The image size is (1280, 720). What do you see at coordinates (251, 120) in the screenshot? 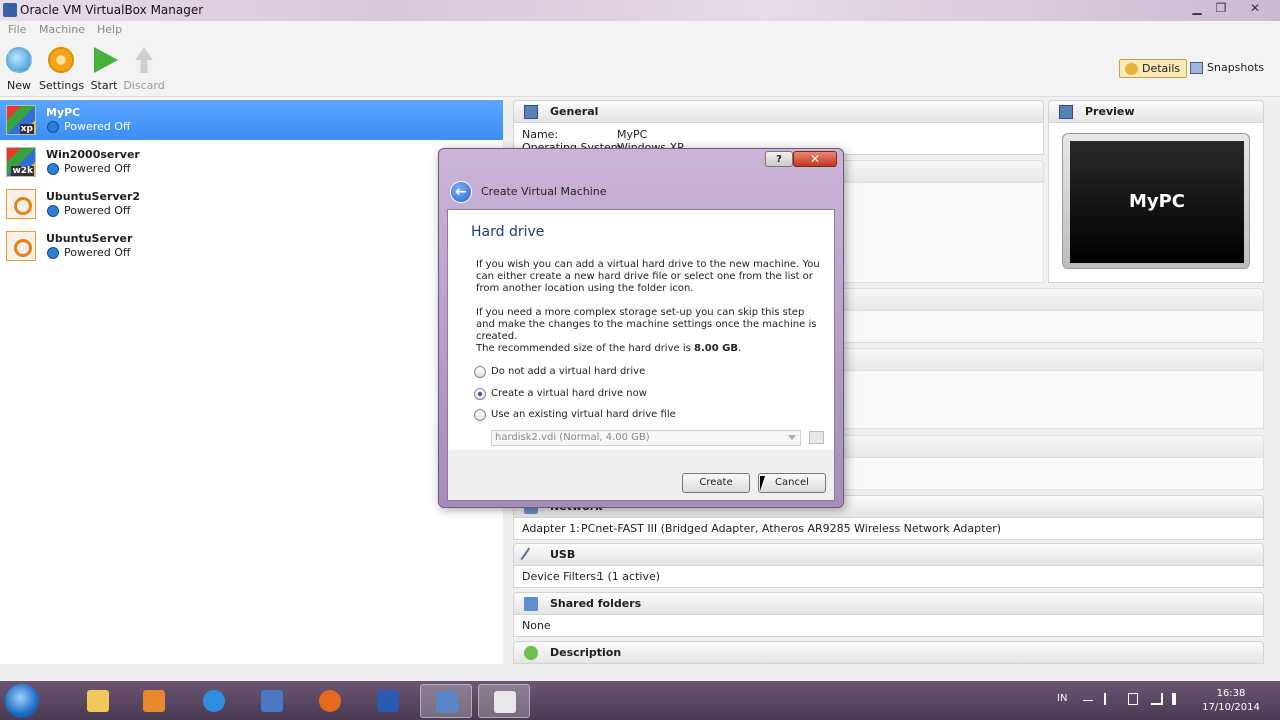
I see `vm-item-mypc: xp MyPC Powered Off` at bounding box center [251, 120].